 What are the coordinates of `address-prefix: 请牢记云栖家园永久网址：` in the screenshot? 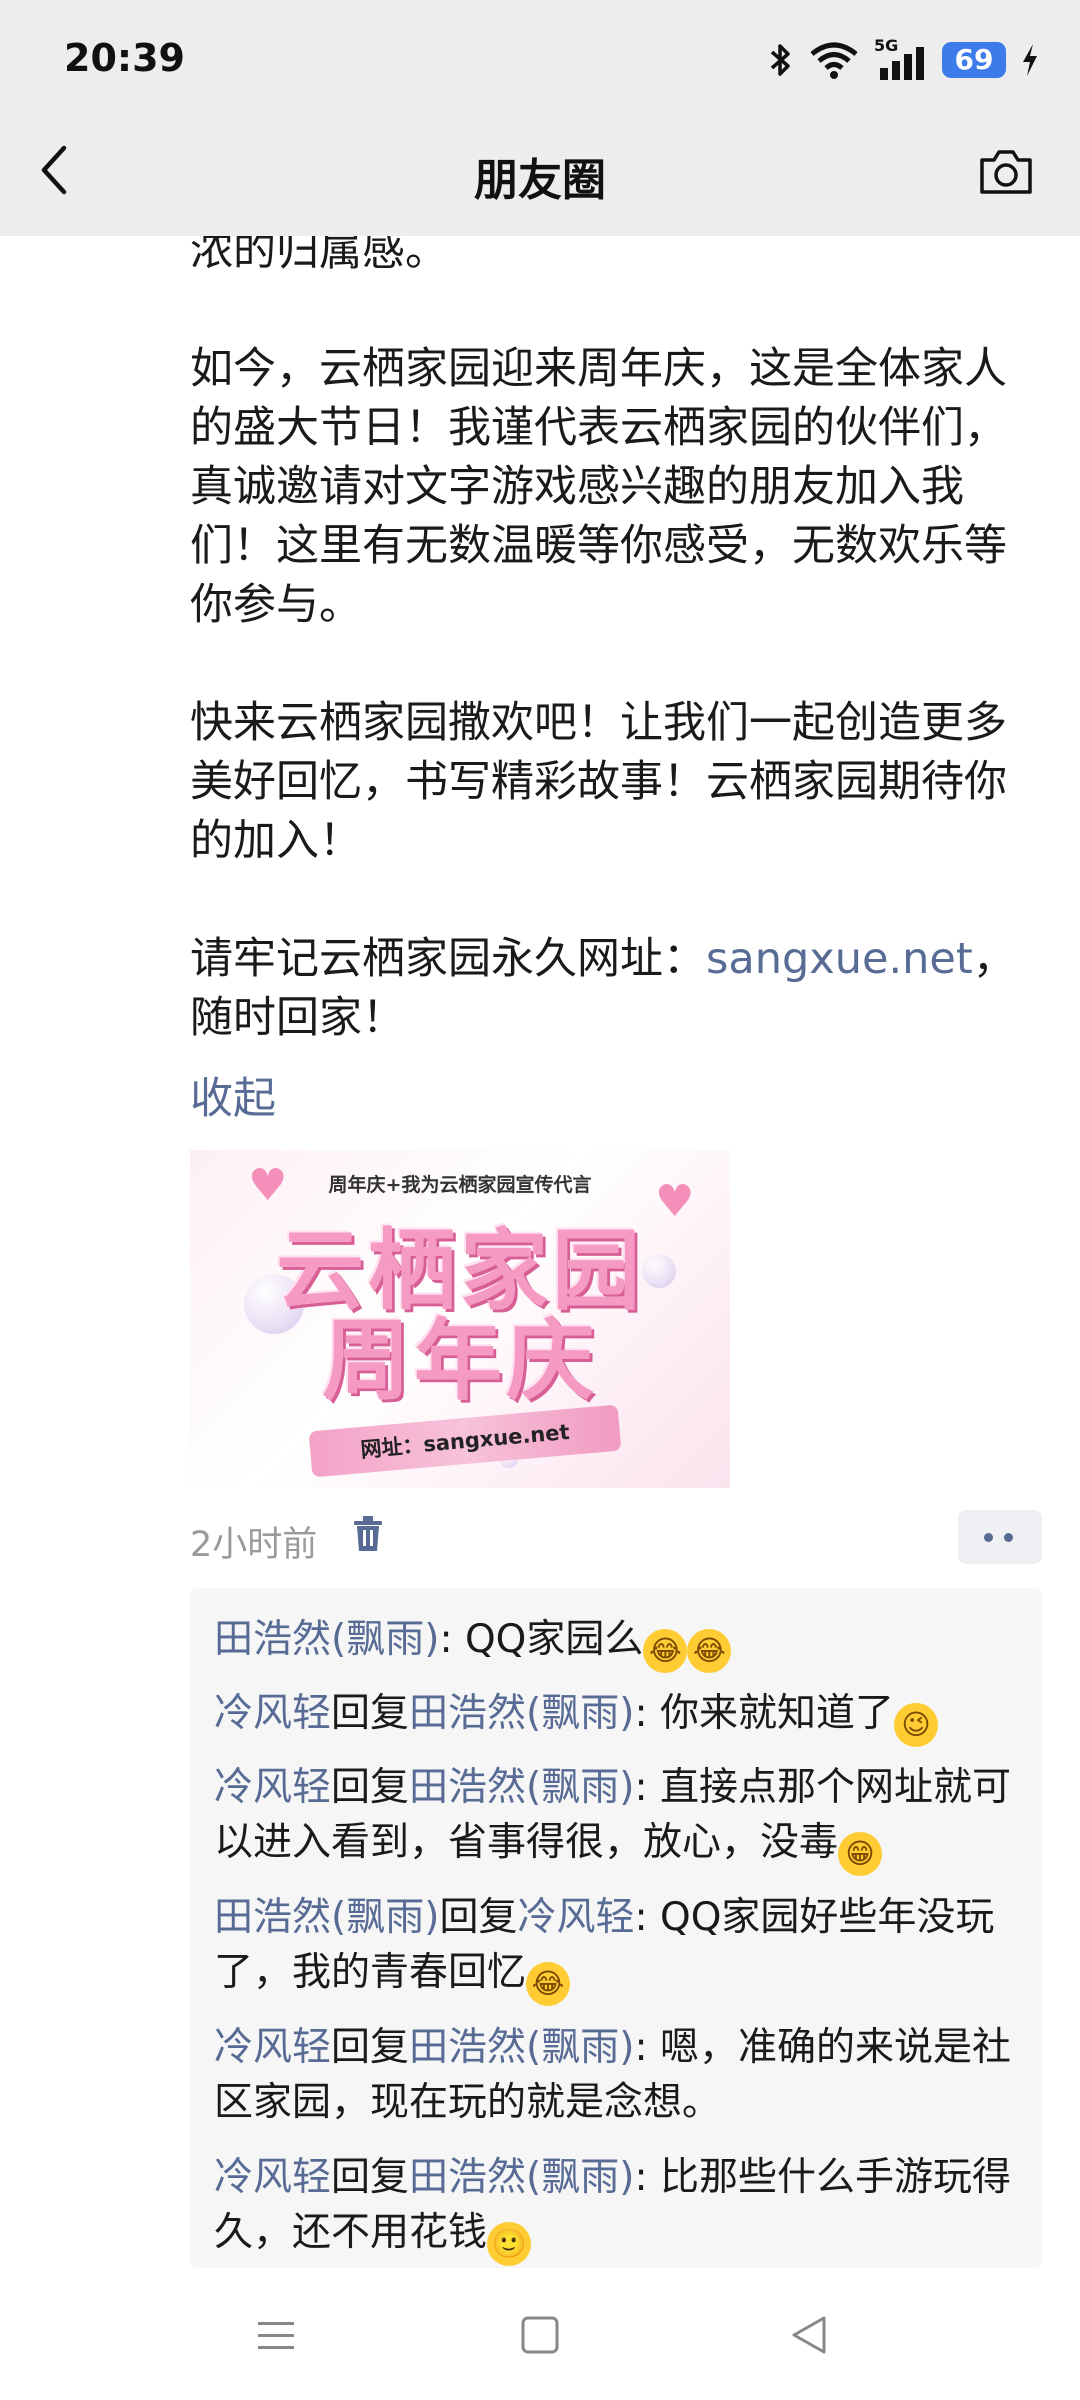 It's located at (448, 959).